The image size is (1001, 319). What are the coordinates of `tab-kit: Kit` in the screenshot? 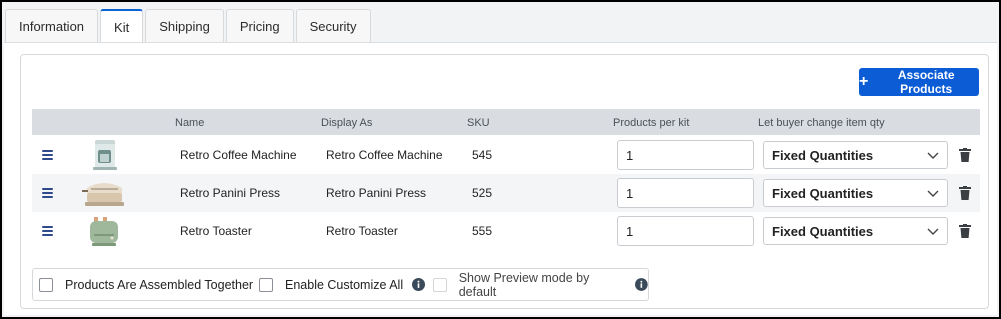 It's located at (122, 26).